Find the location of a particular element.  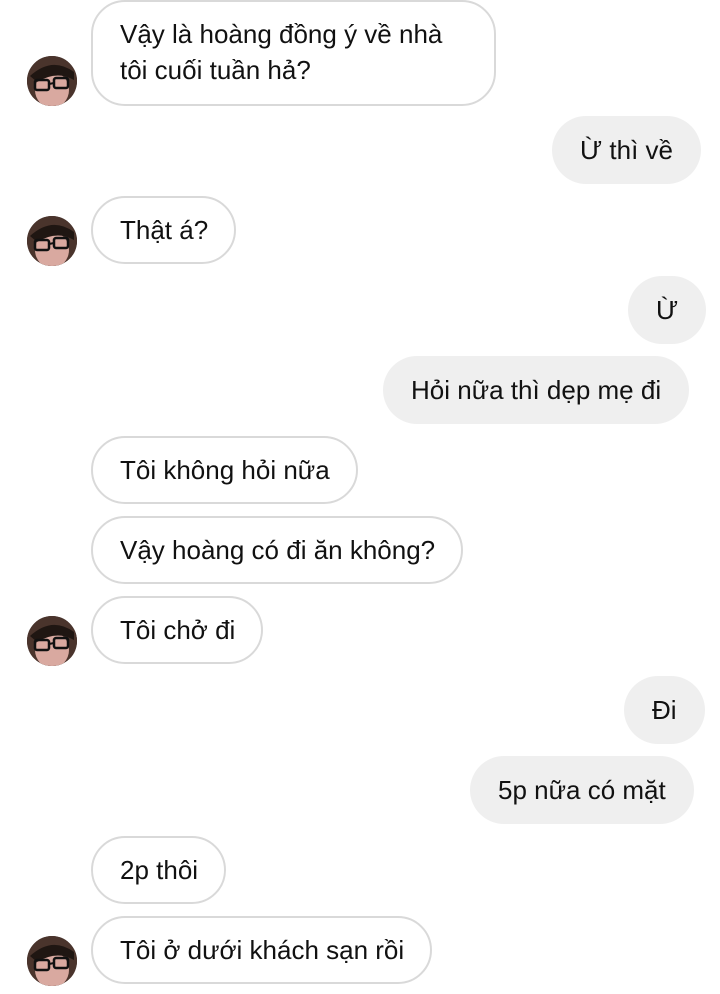

message-text: Thật á? is located at coordinates (164, 230).